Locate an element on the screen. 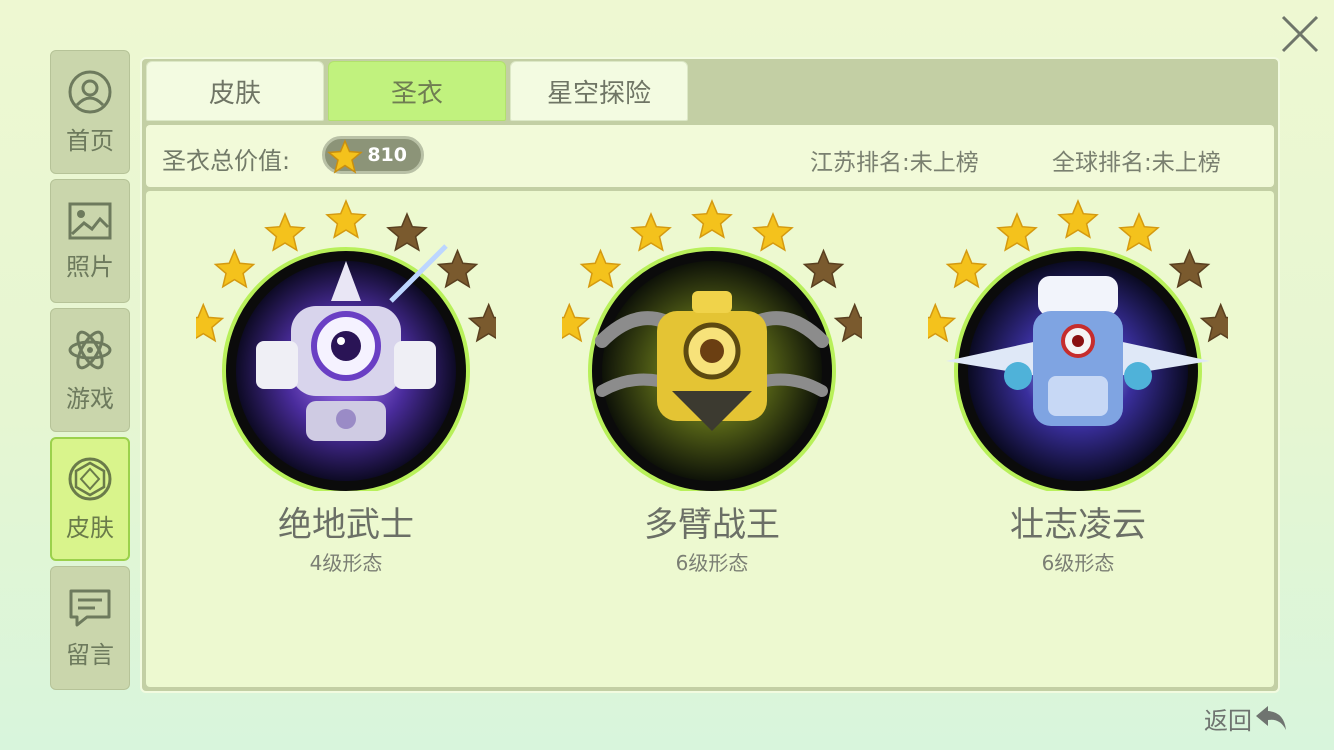 Image resolution: width=1334 pixels, height=750 pixels. tab-holy-armor: 圣衣 is located at coordinates (417, 91).